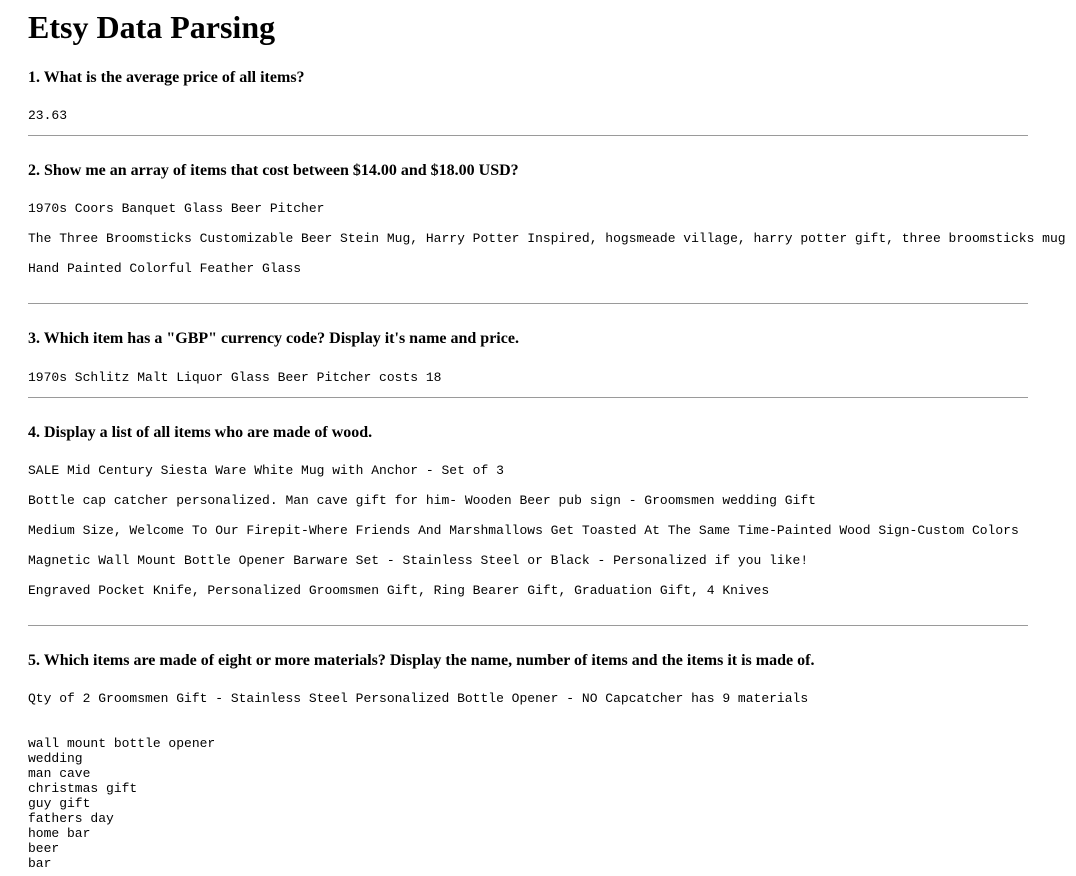 Image resolution: width=1076 pixels, height=876 pixels. What do you see at coordinates (59, 803) in the screenshot?
I see `material-item: guy gift` at bounding box center [59, 803].